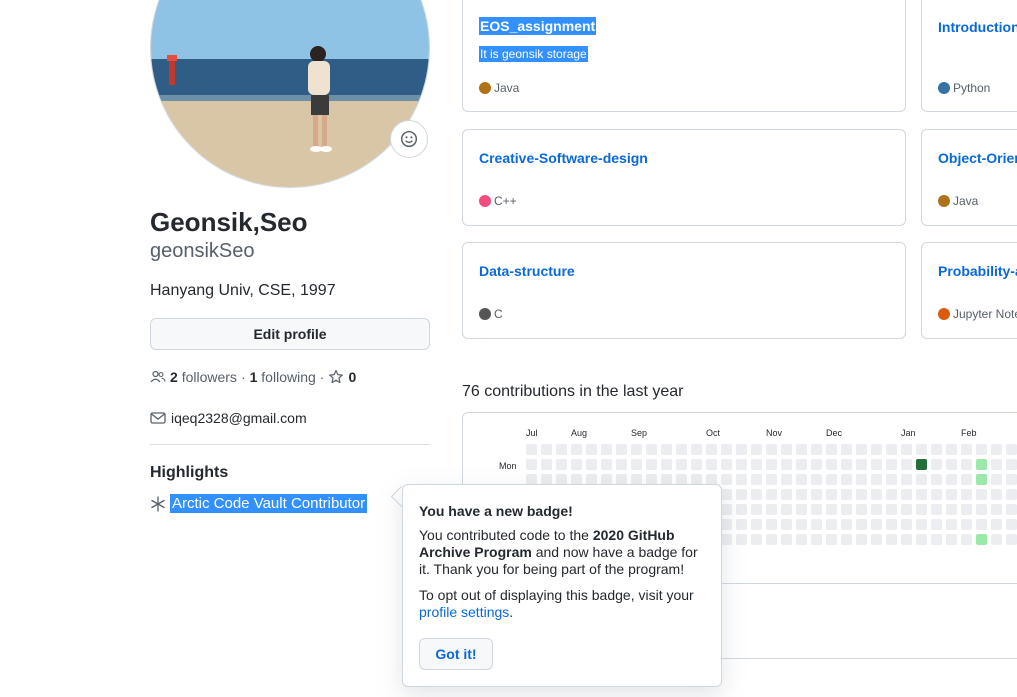 The width and height of the screenshot is (1017, 697). What do you see at coordinates (464, 612) in the screenshot?
I see `profile-settings-link: profile settings` at bounding box center [464, 612].